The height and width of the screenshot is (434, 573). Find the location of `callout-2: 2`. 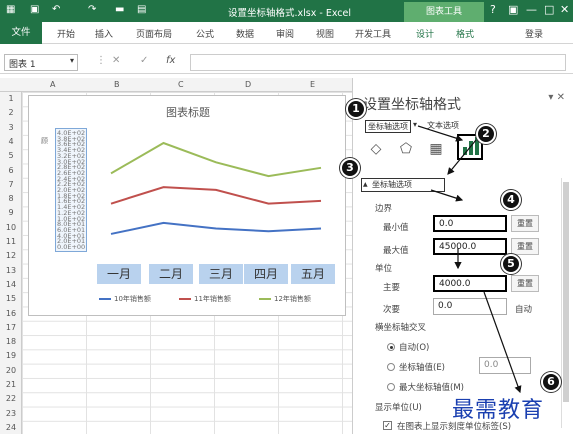

callout-2: 2 is located at coordinates (486, 134).